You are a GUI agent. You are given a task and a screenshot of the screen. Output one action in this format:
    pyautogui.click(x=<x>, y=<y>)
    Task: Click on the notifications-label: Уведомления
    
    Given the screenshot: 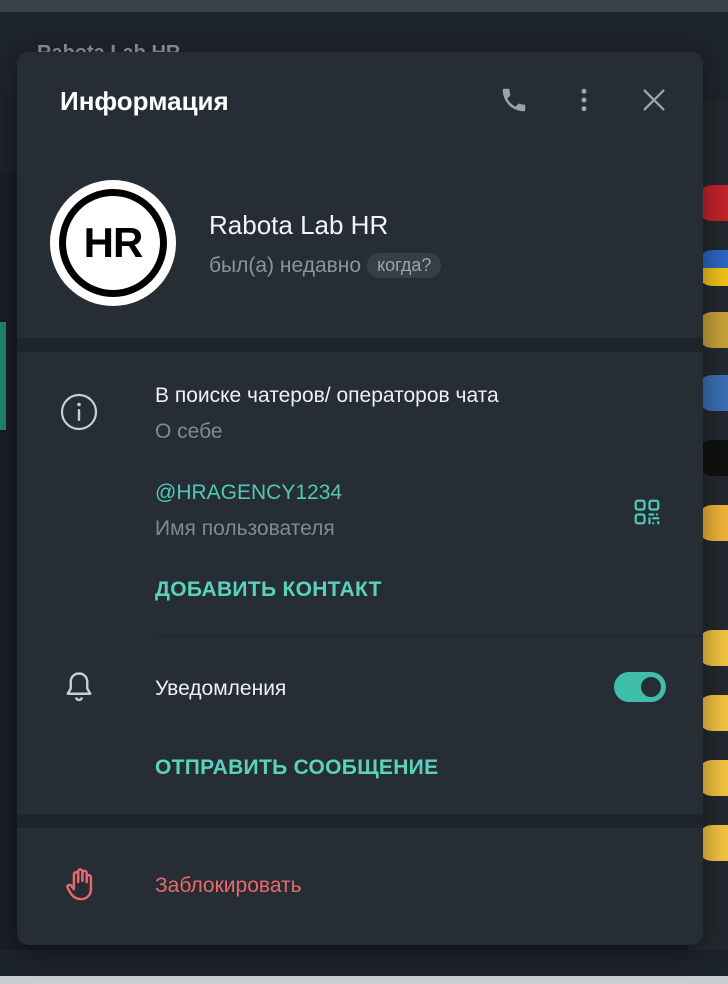 What is the action you would take?
    pyautogui.click(x=221, y=688)
    